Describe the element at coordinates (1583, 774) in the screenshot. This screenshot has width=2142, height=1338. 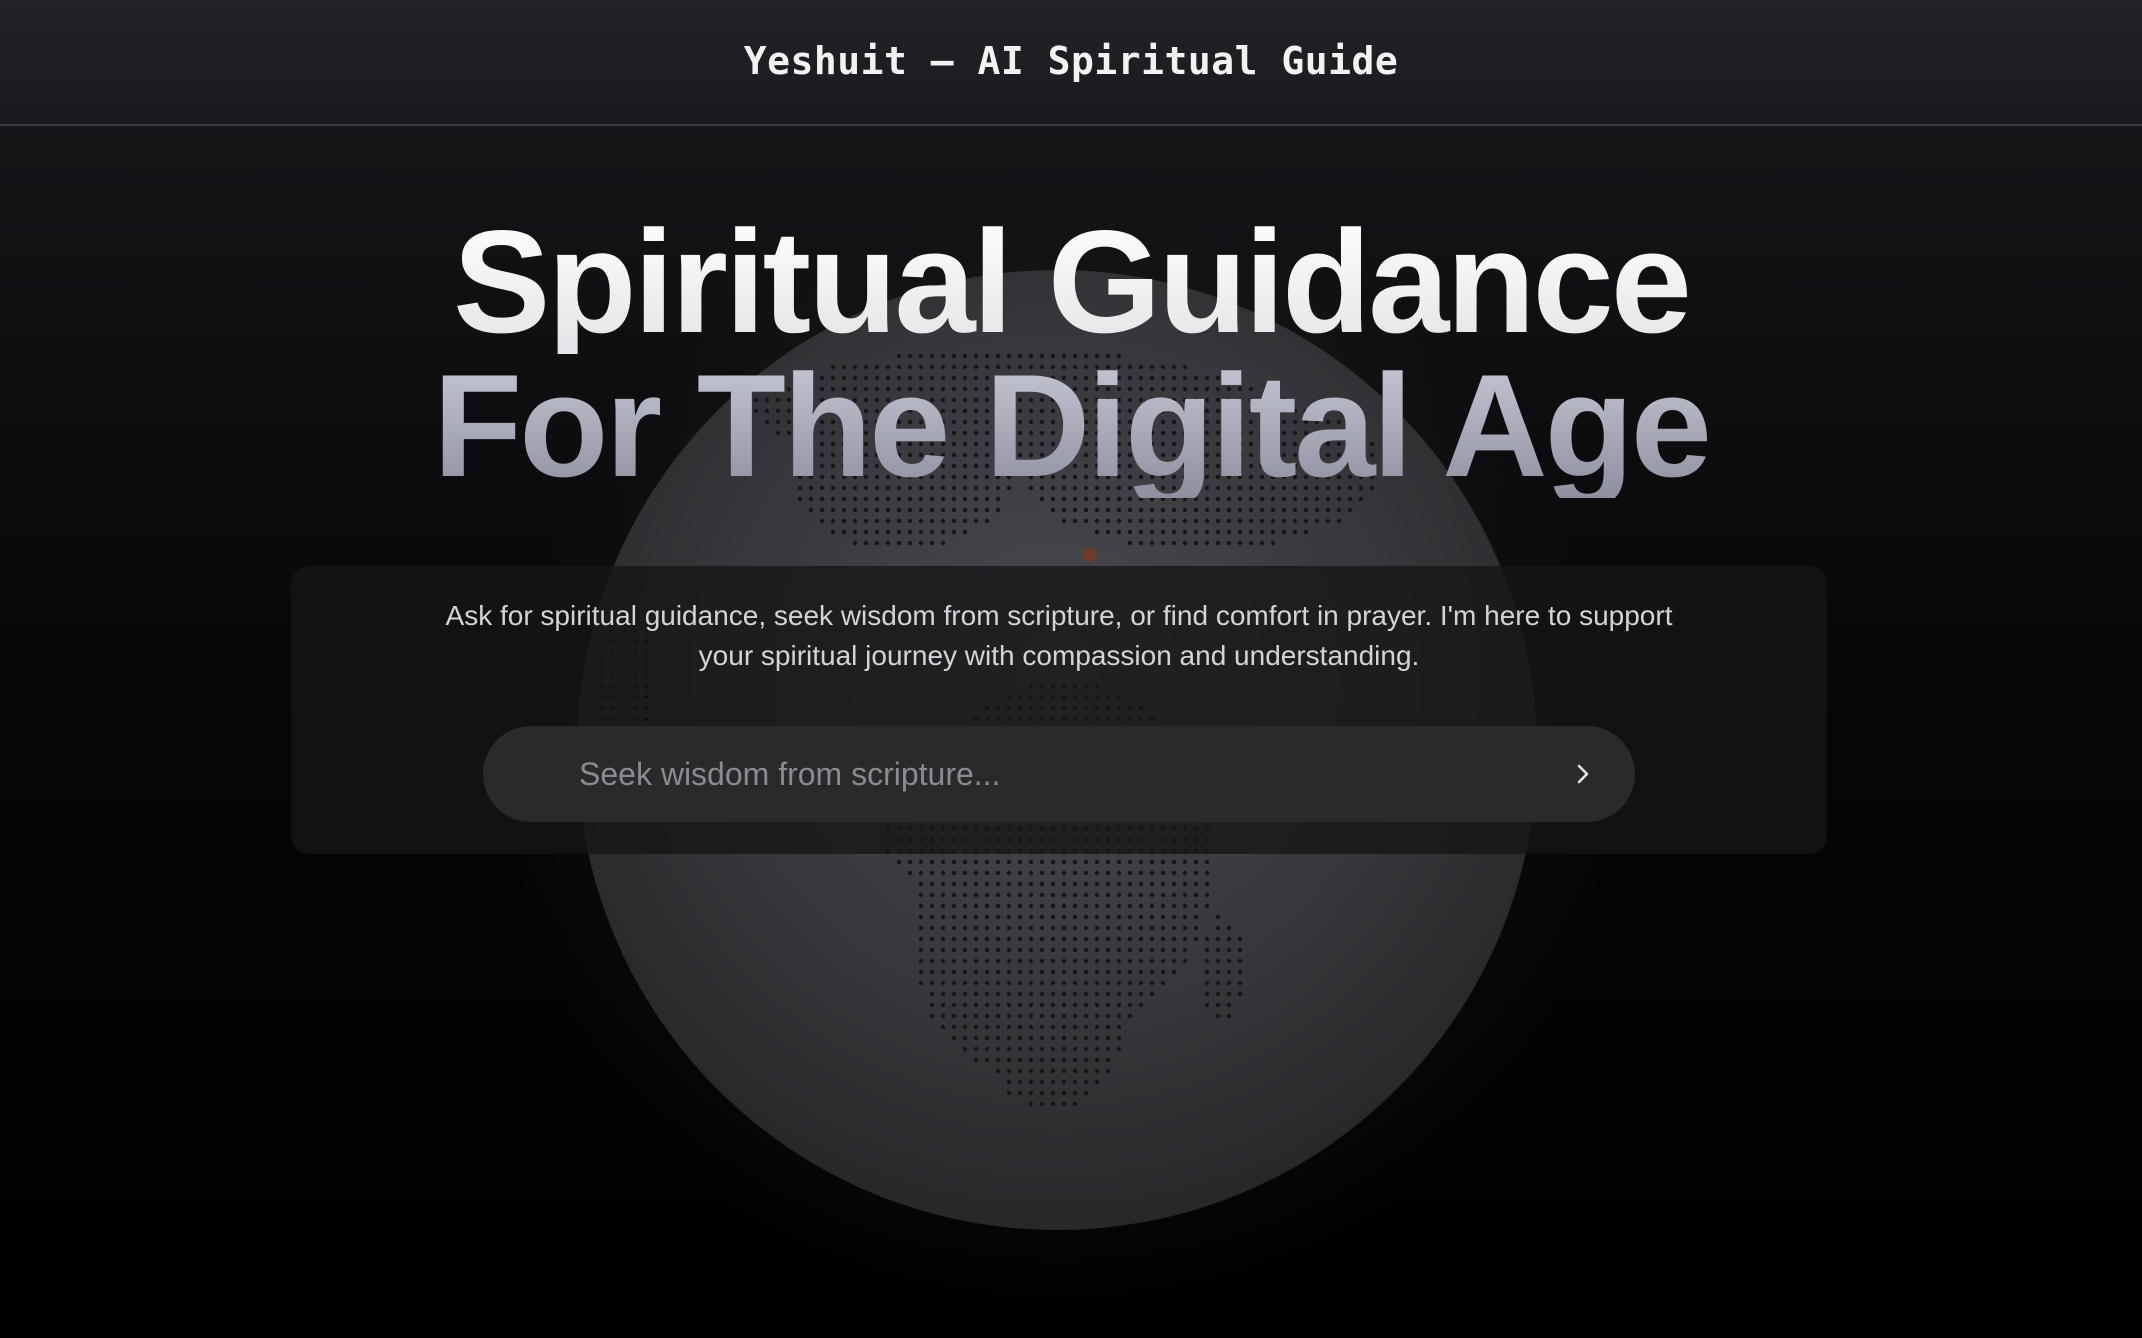
I see `send-button` at that location.